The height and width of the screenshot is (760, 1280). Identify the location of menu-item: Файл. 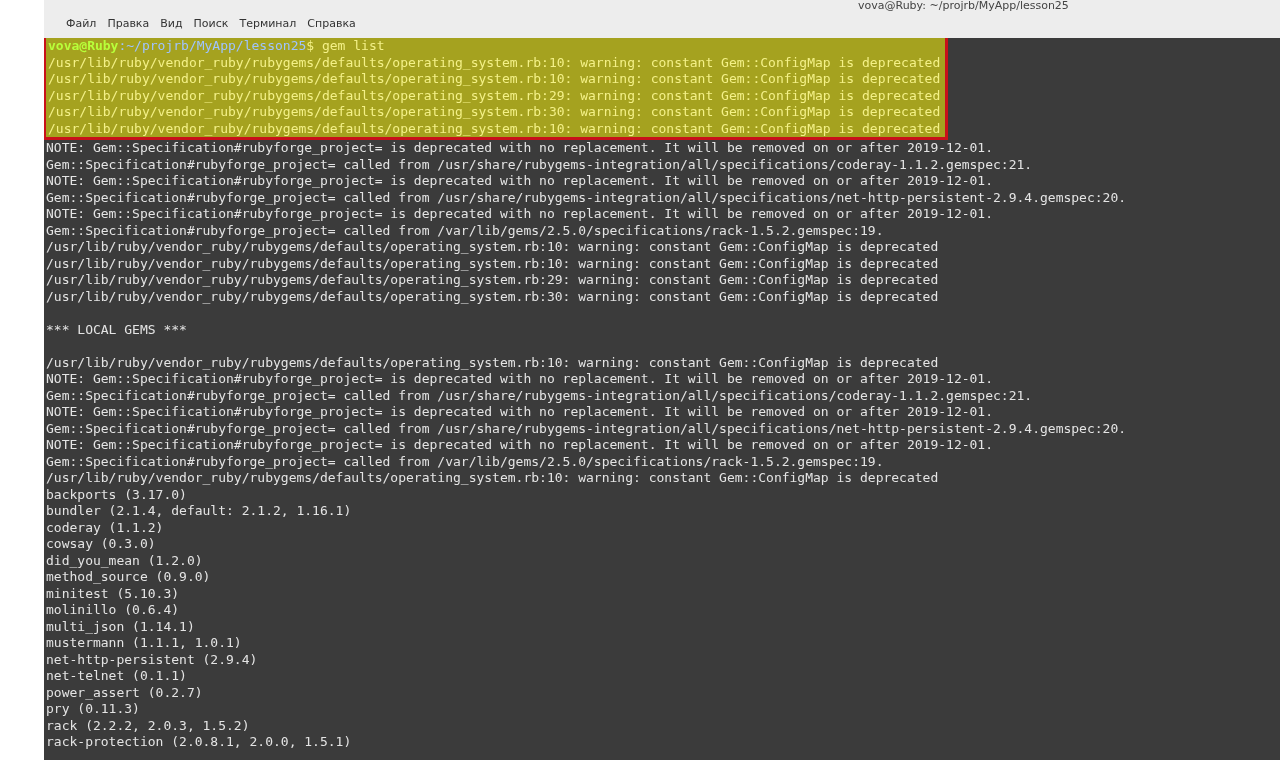
(81, 24).